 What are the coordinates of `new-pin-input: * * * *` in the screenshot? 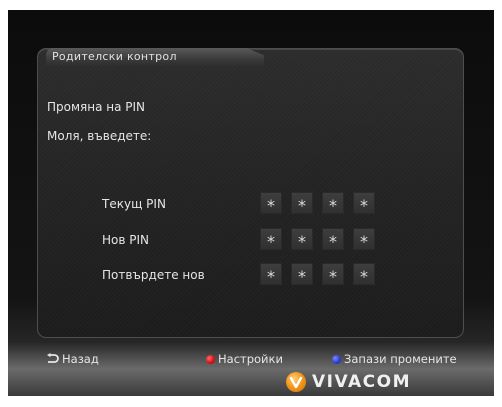 It's located at (317, 239).